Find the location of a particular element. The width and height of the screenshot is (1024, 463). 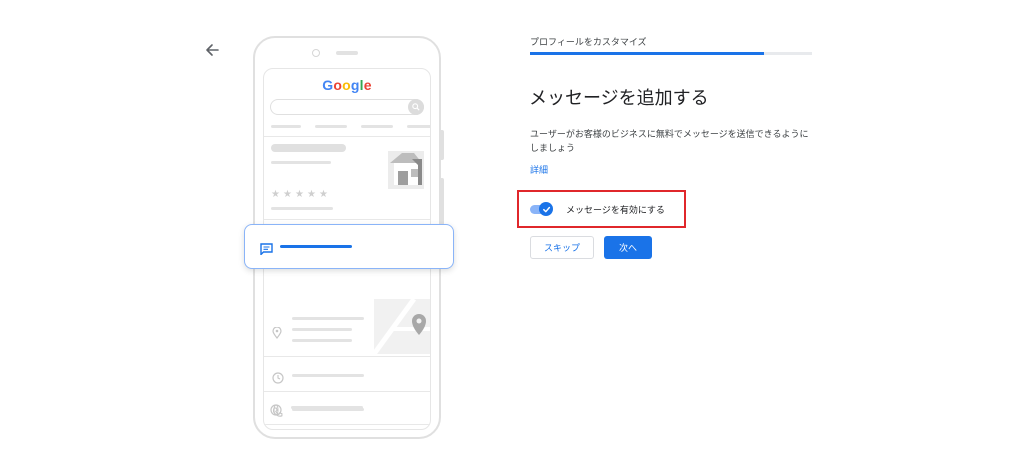

check-icon is located at coordinates (546, 209).